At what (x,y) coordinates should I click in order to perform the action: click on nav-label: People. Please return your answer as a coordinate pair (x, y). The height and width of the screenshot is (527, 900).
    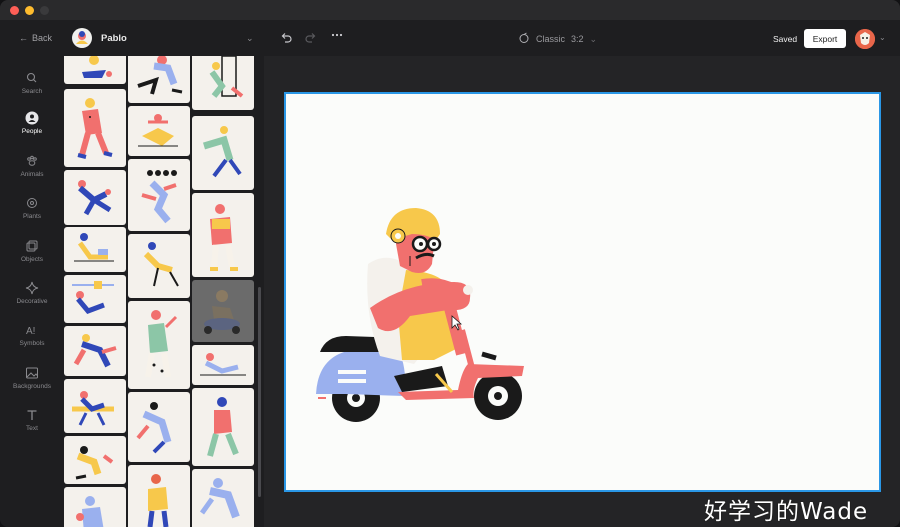
    Looking at the image, I should click on (32, 131).